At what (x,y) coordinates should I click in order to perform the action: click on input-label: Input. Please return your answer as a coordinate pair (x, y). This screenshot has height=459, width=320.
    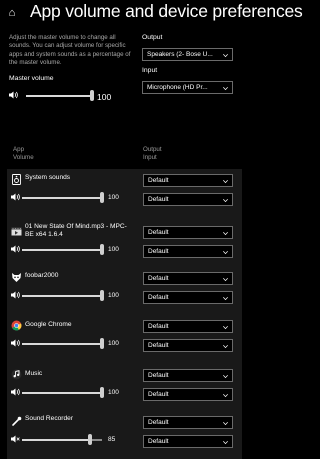
    Looking at the image, I should click on (150, 70).